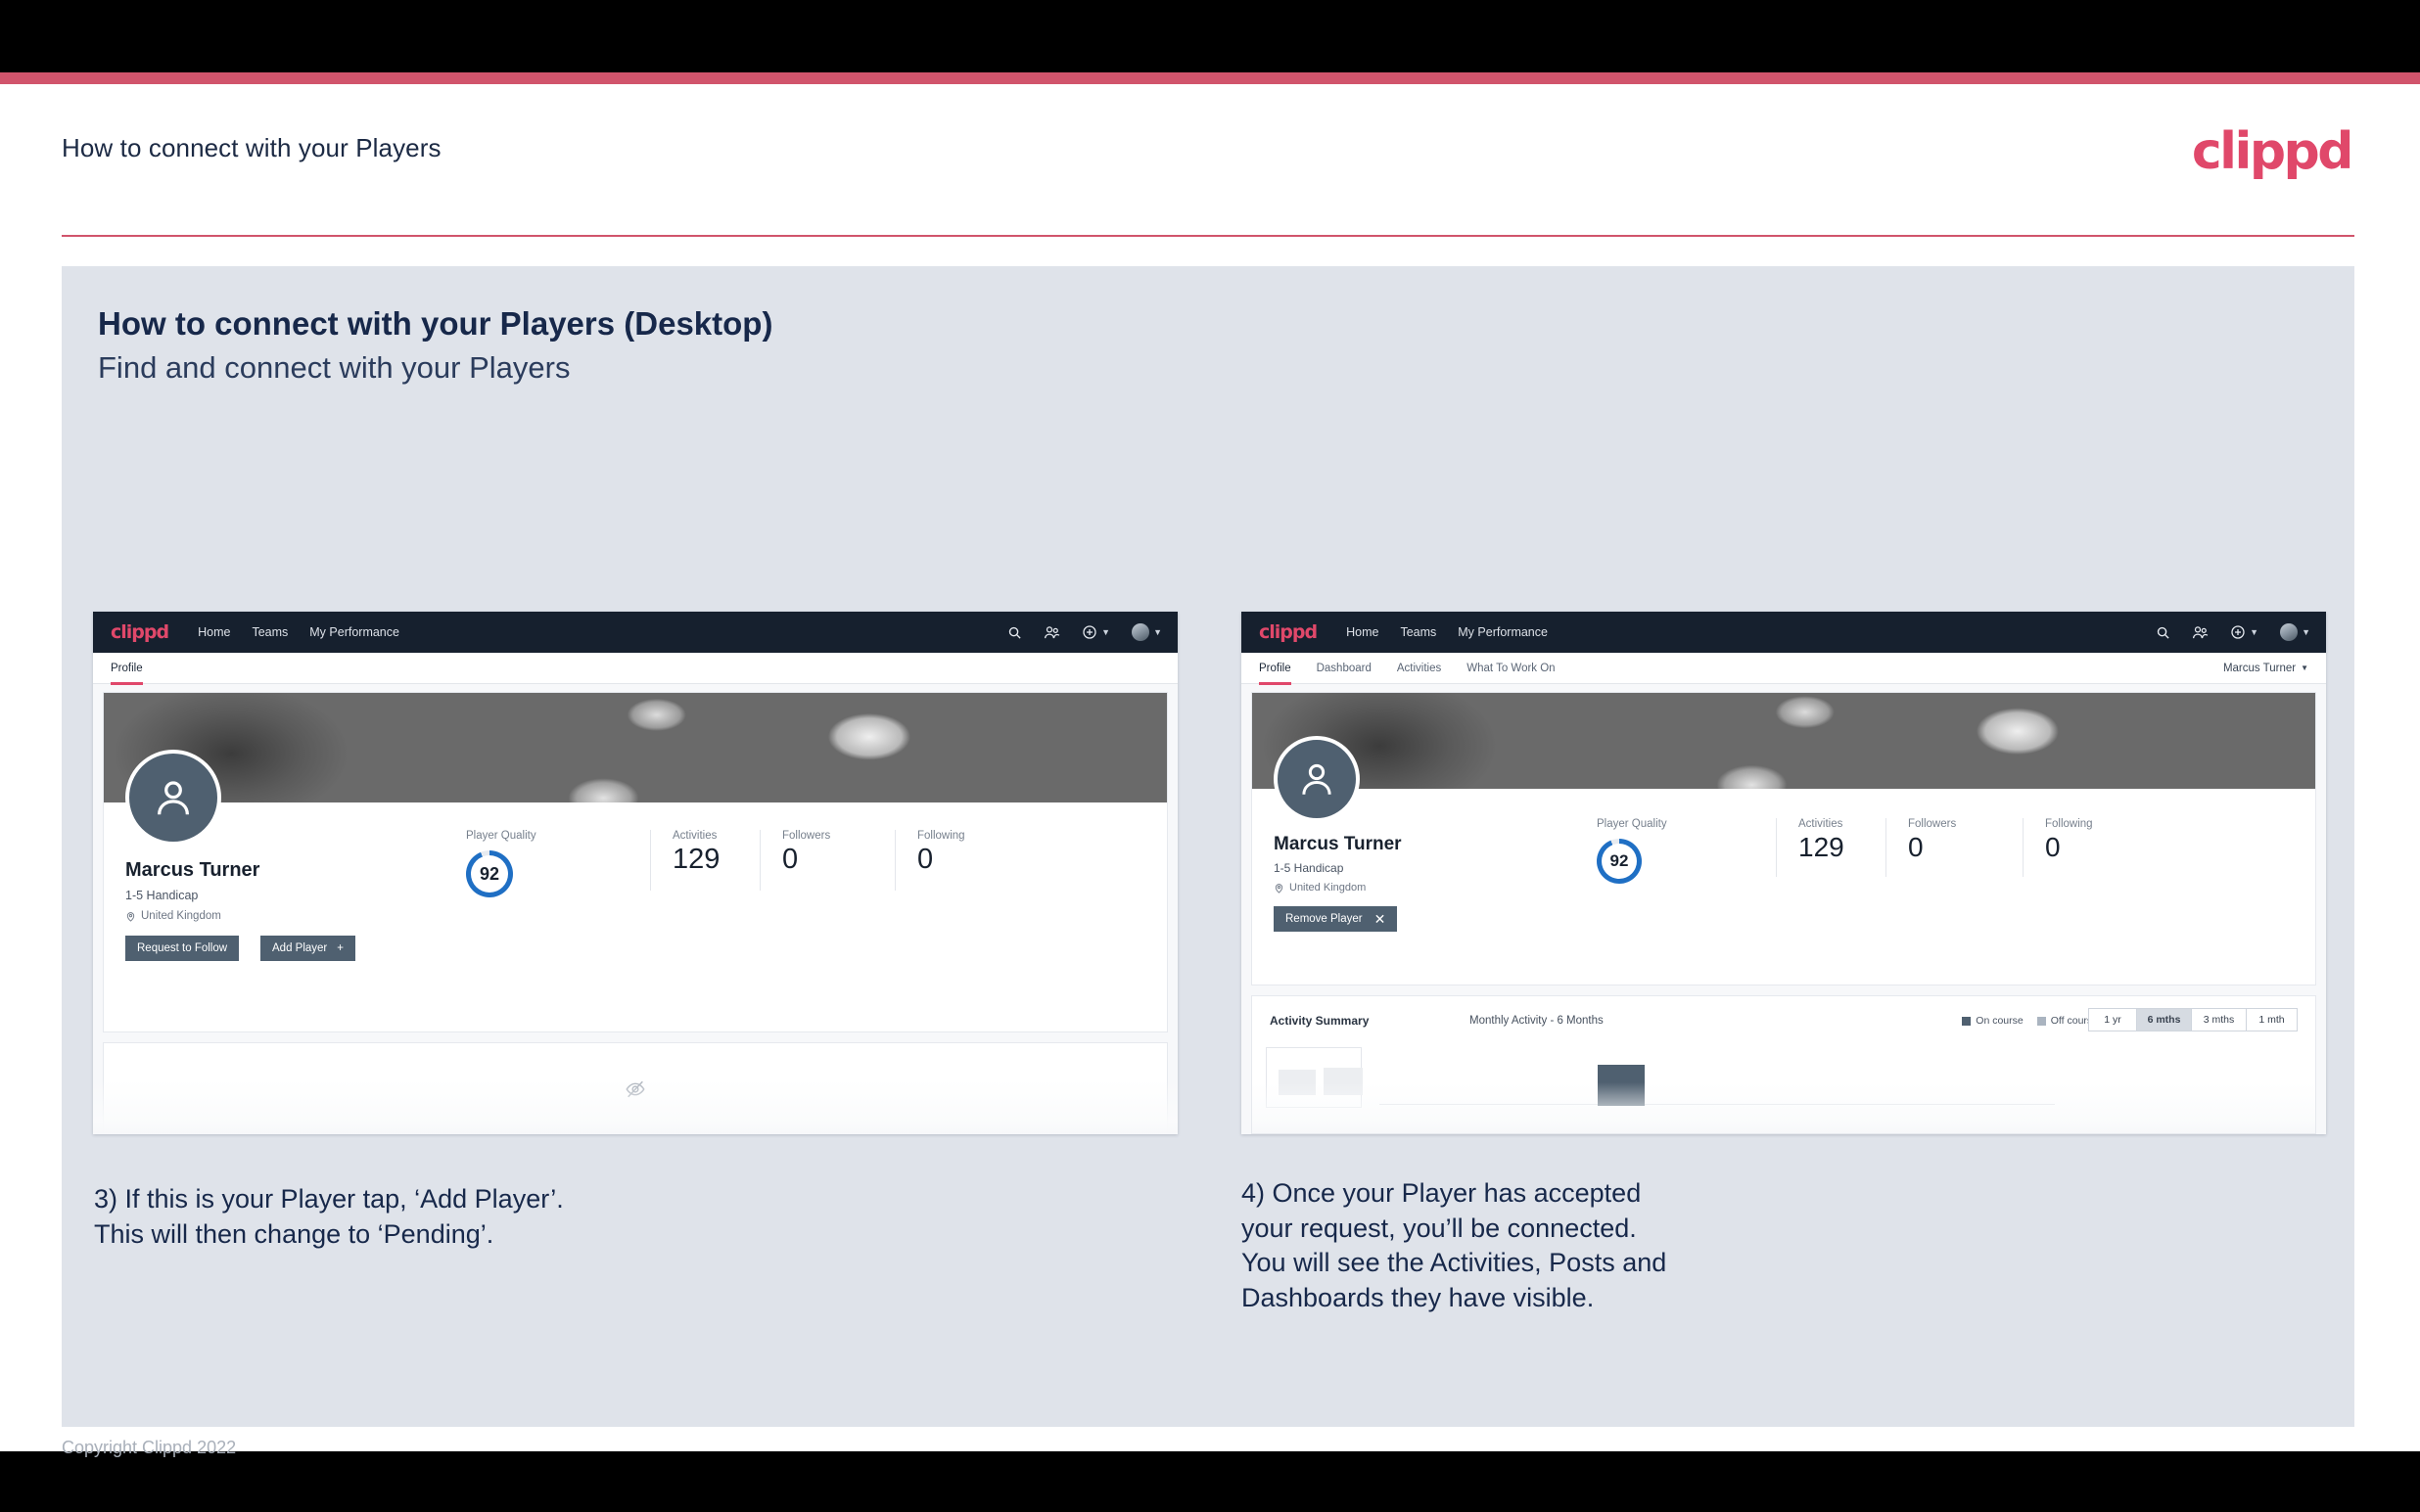 The width and height of the screenshot is (2420, 1512). Describe the element at coordinates (2112, 1020) in the screenshot. I see `range-1yr: 1 yr` at that location.